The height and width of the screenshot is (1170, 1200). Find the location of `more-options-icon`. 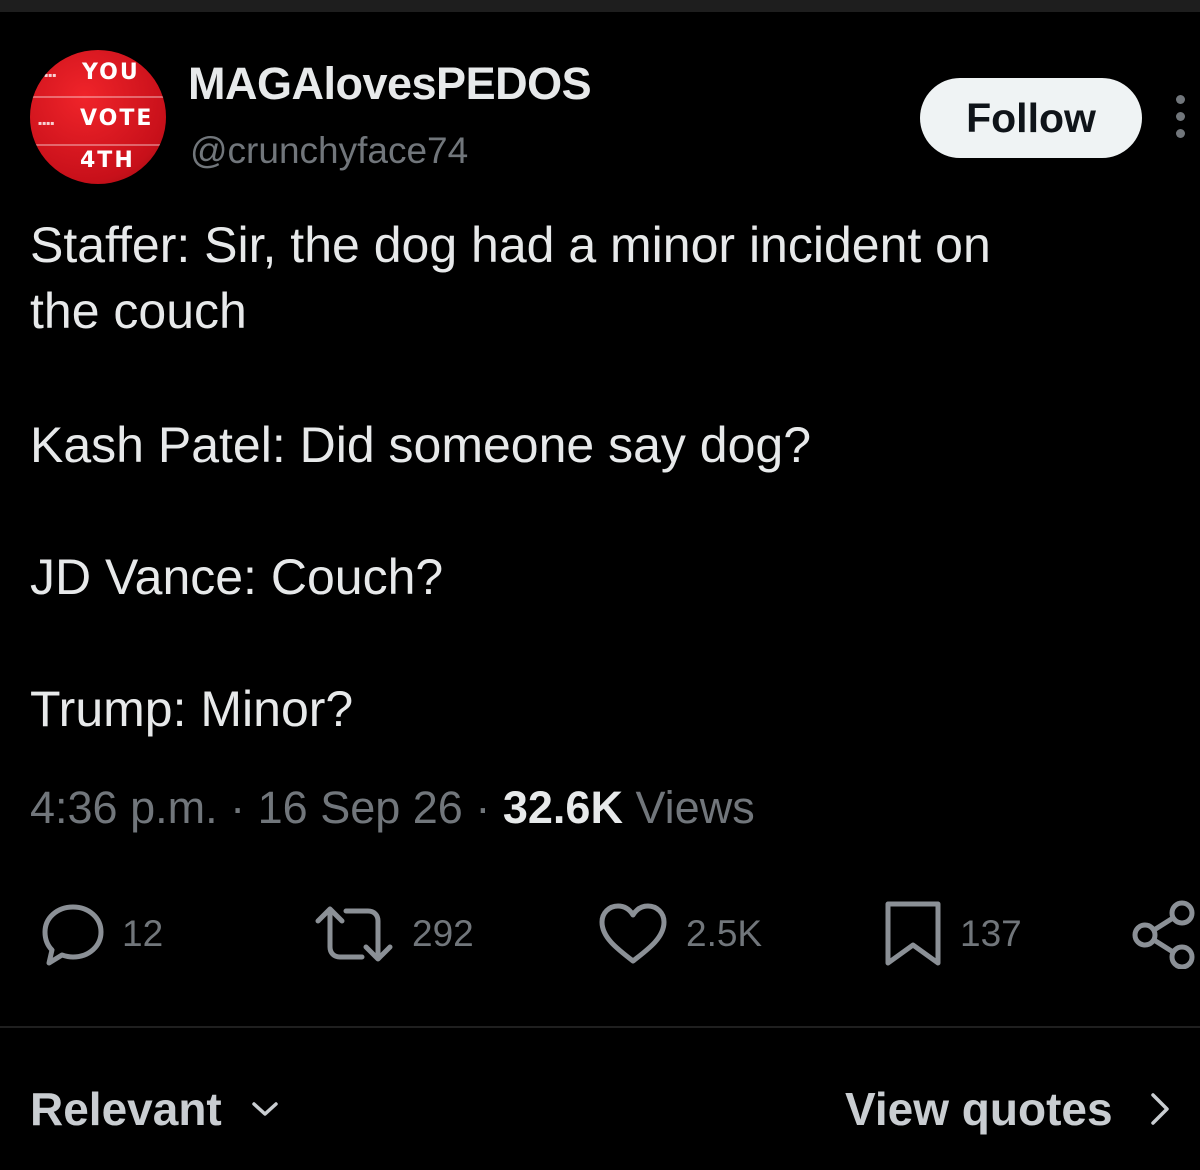

more-options-icon is located at coordinates (1181, 117).